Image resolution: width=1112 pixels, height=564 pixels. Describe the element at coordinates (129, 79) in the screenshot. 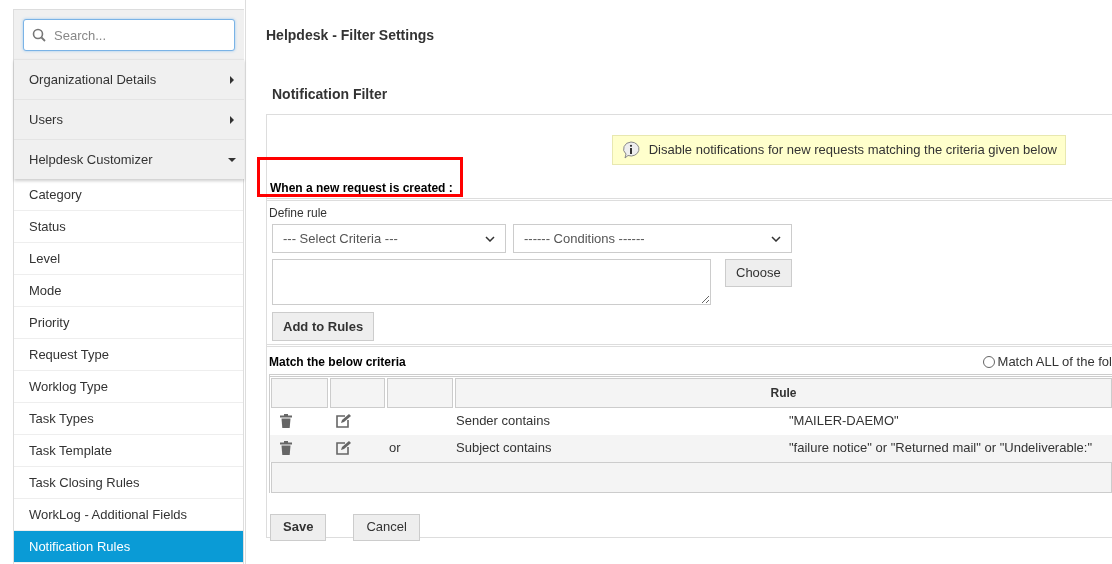

I see `sidebar-group: Organizational Details` at that location.